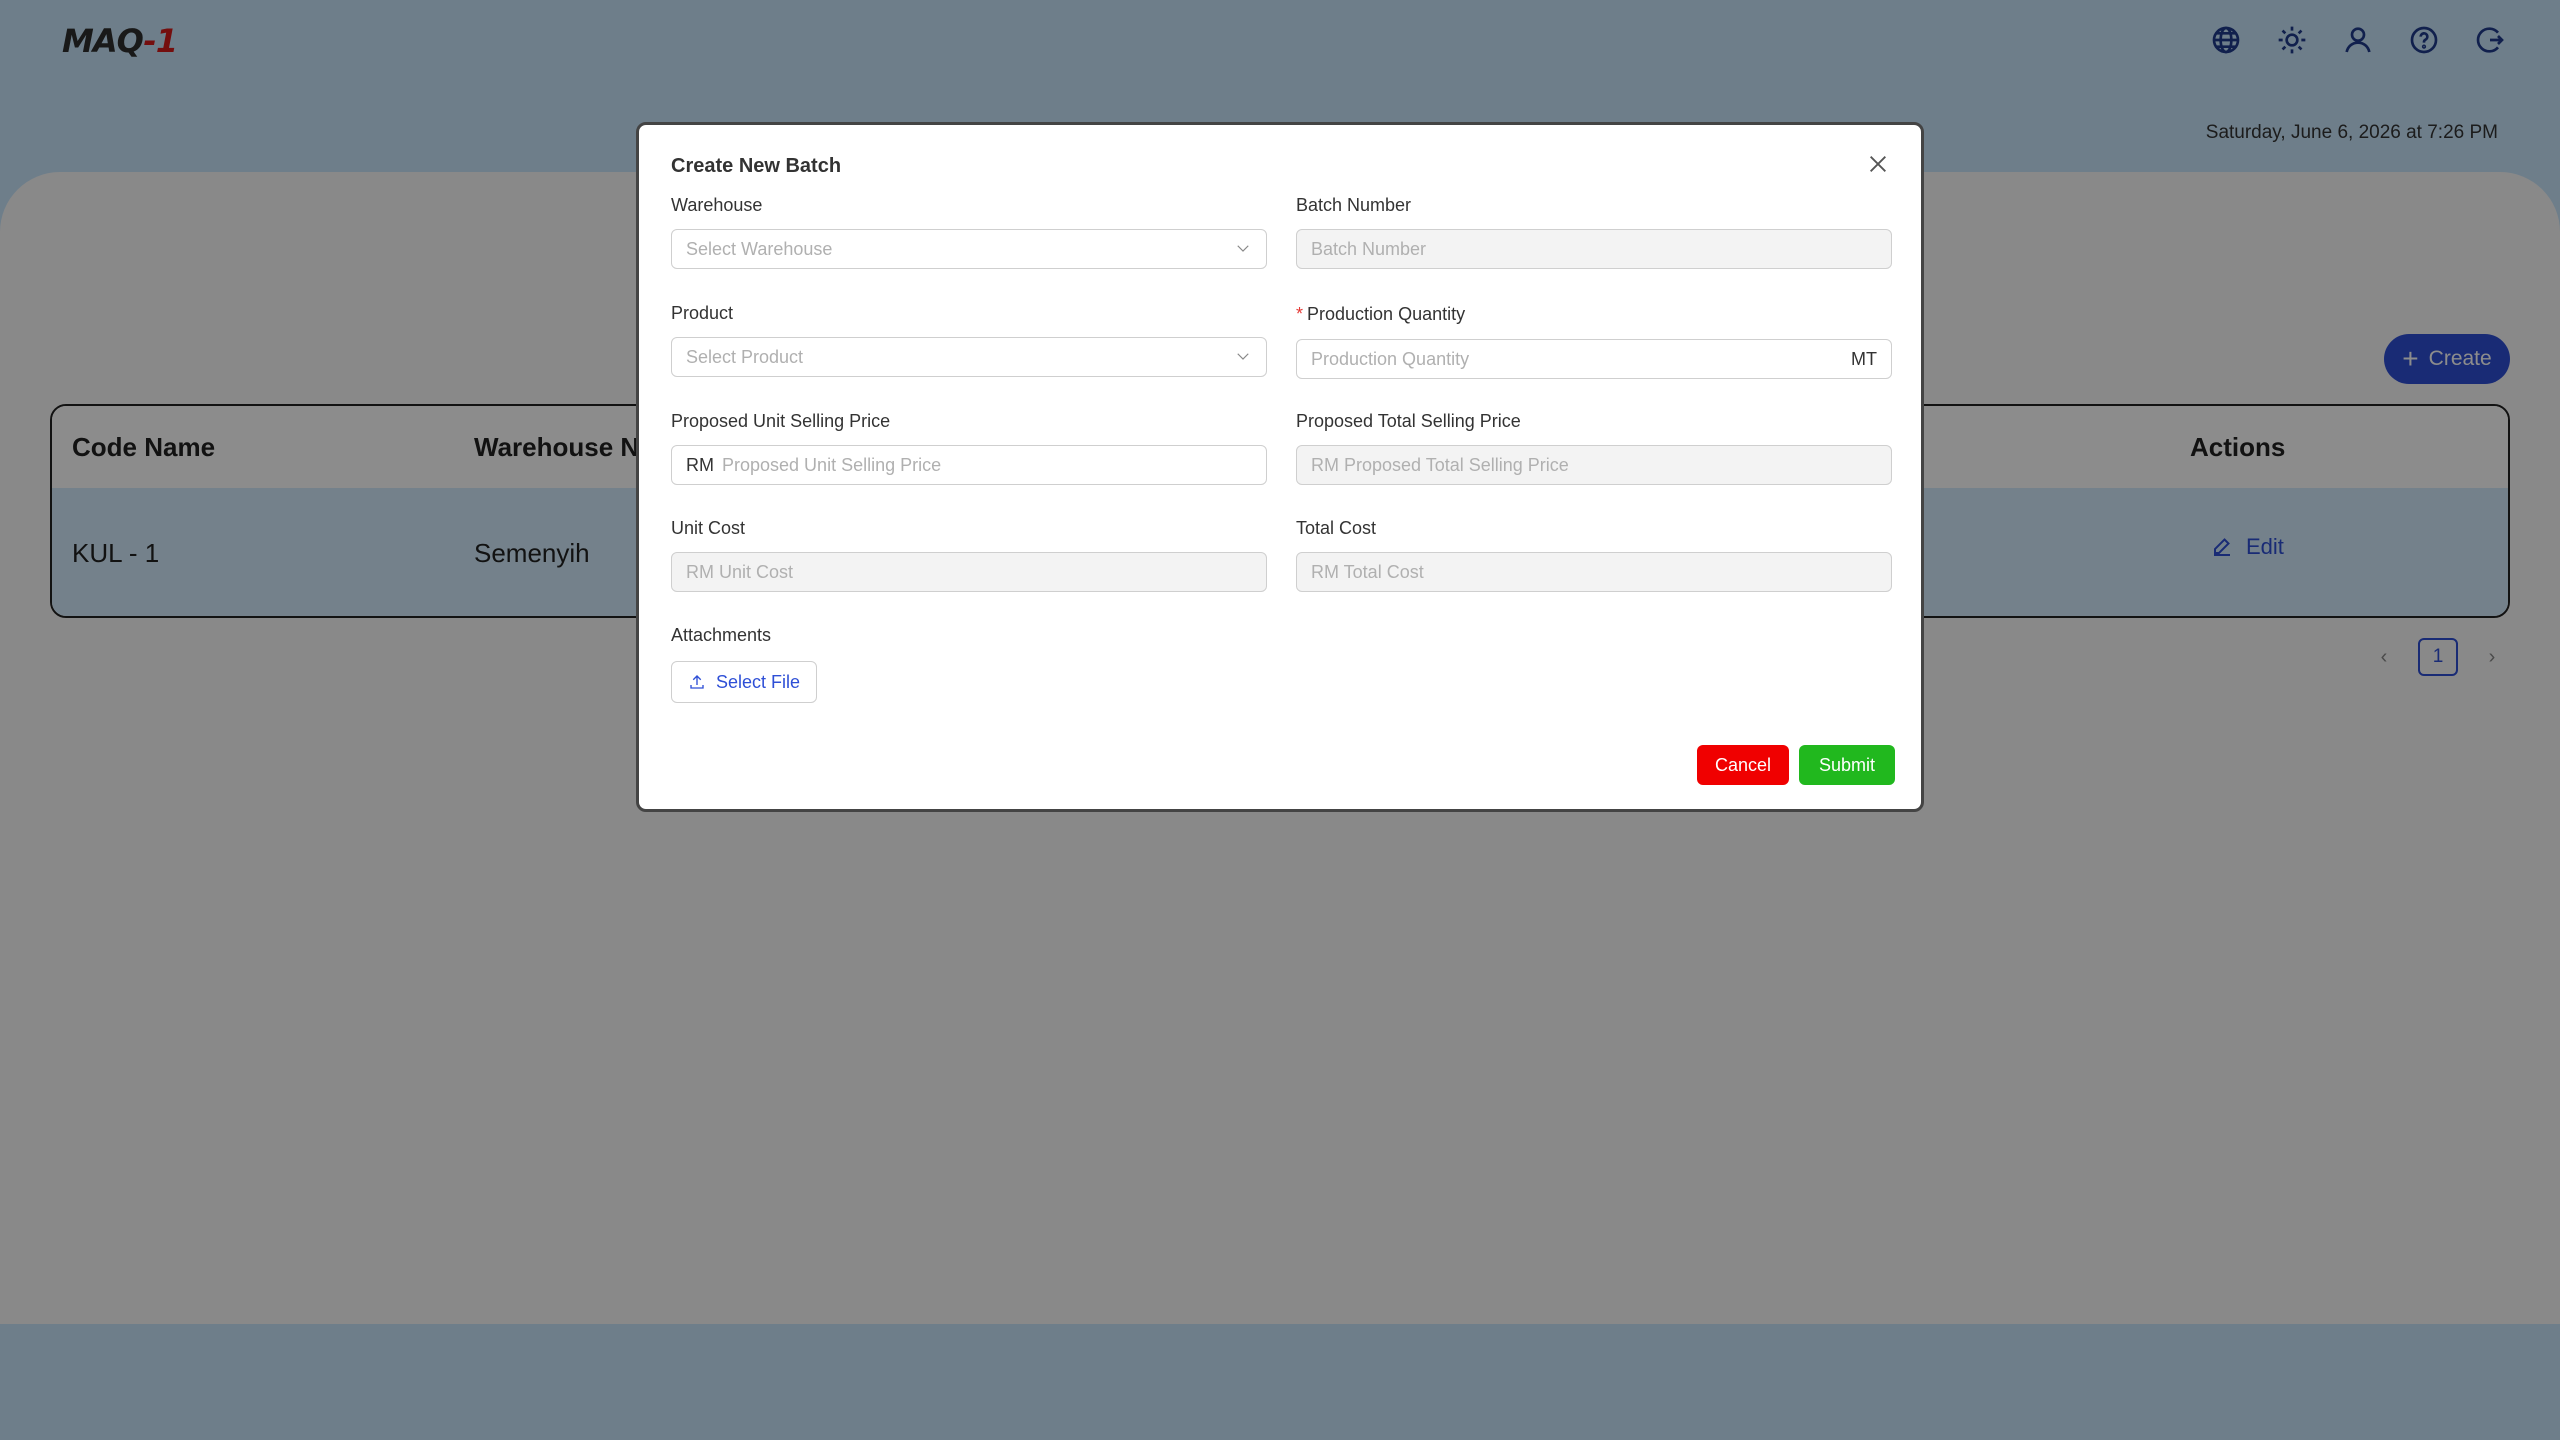 The height and width of the screenshot is (1440, 2560). Describe the element at coordinates (717, 205) in the screenshot. I see `warehouse-label: Warehouse` at that location.